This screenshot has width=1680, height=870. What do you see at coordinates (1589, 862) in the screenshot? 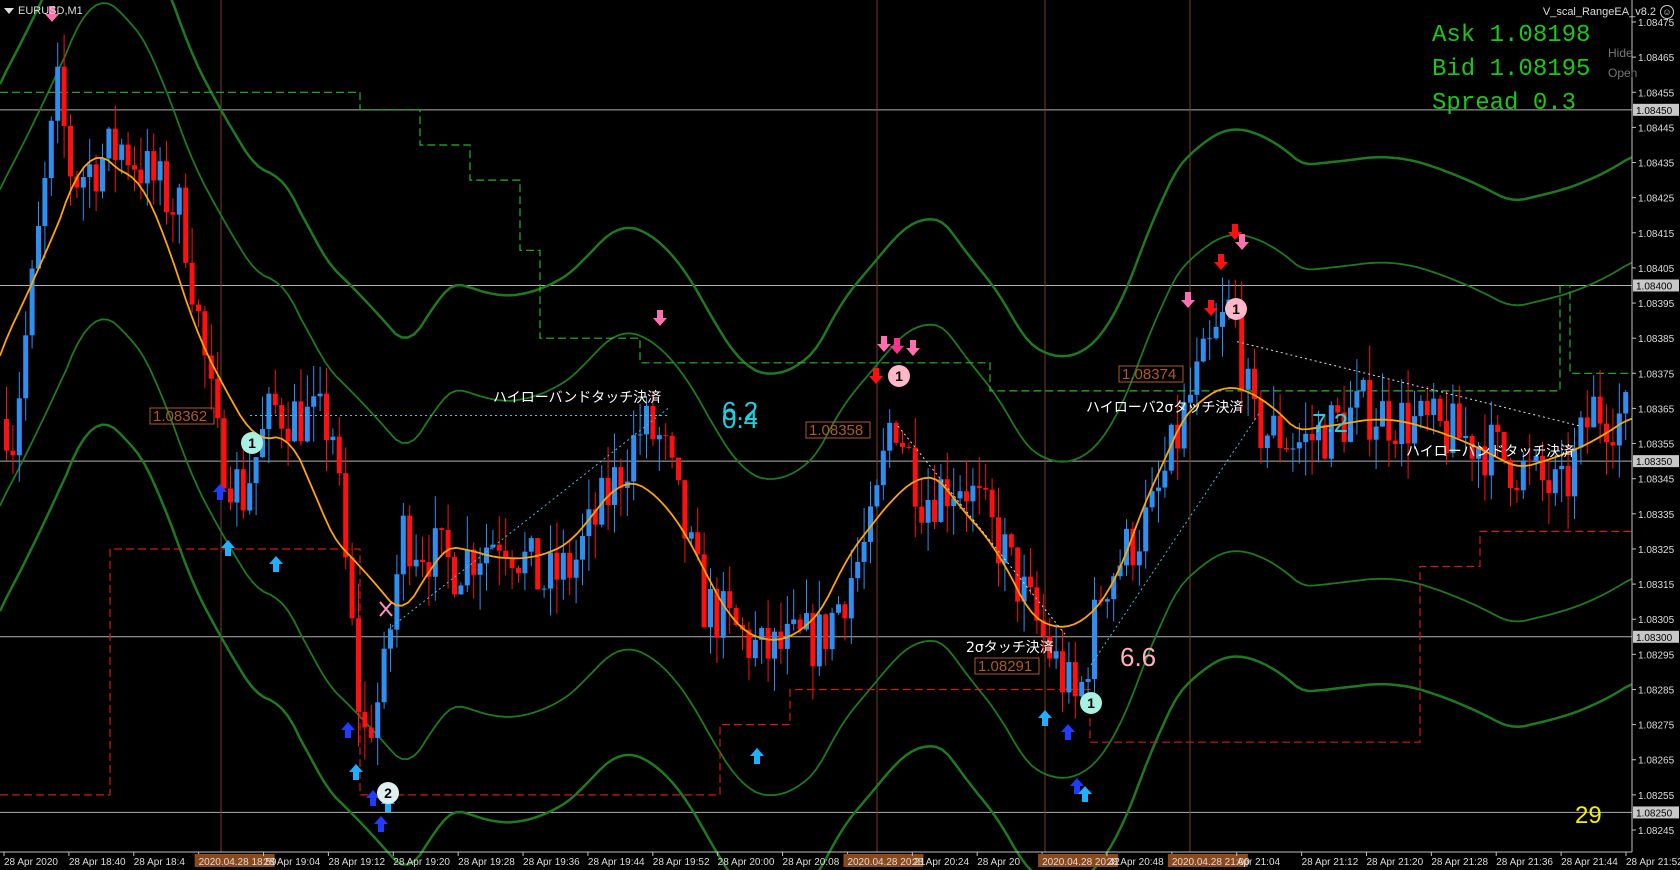
I see `time-tick-label: 28 Apr 21:44` at bounding box center [1589, 862].